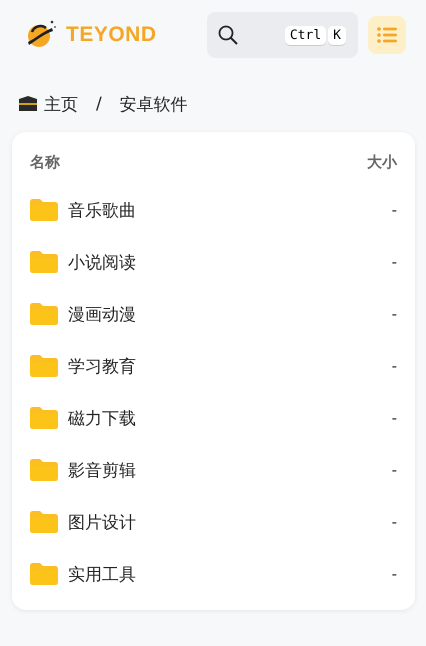 The height and width of the screenshot is (646, 426). Describe the element at coordinates (228, 35) in the screenshot. I see `search-icon` at that location.